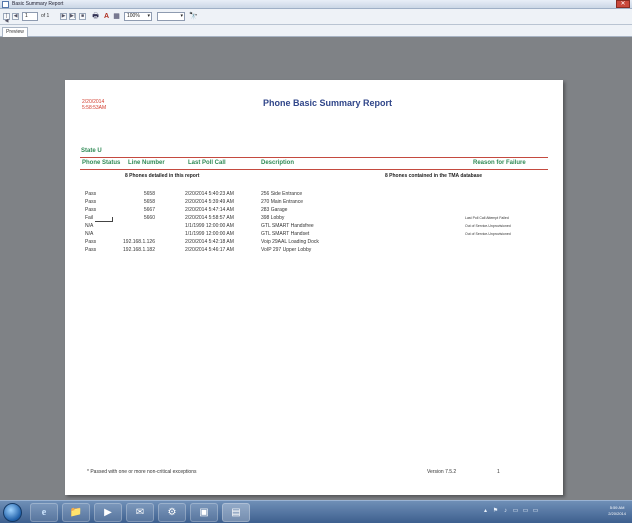 The height and width of the screenshot is (523, 632). I want to click on zoom-select: 100% ▾, so click(138, 16).